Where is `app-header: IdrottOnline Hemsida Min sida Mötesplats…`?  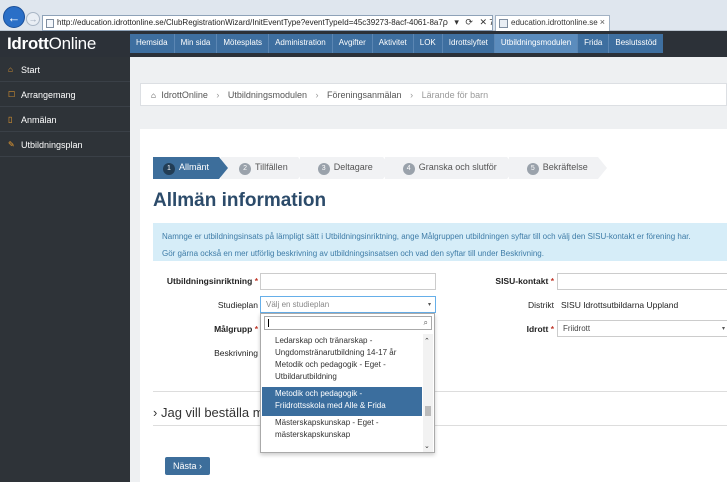
app-header: IdrottOnline Hemsida Min sida Mötesplats… is located at coordinates (363, 44).